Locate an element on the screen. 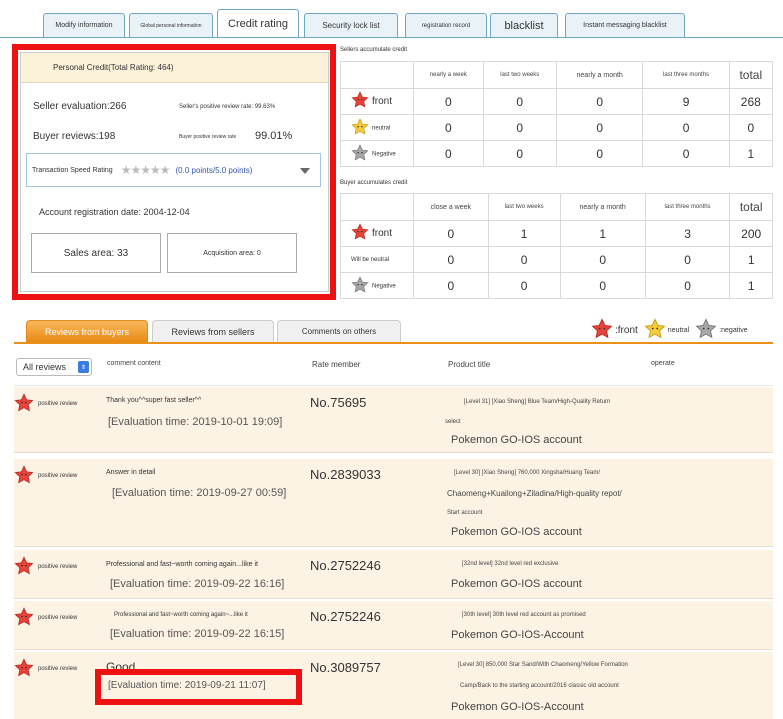  tab-registration-record: registration record is located at coordinates (446, 25).